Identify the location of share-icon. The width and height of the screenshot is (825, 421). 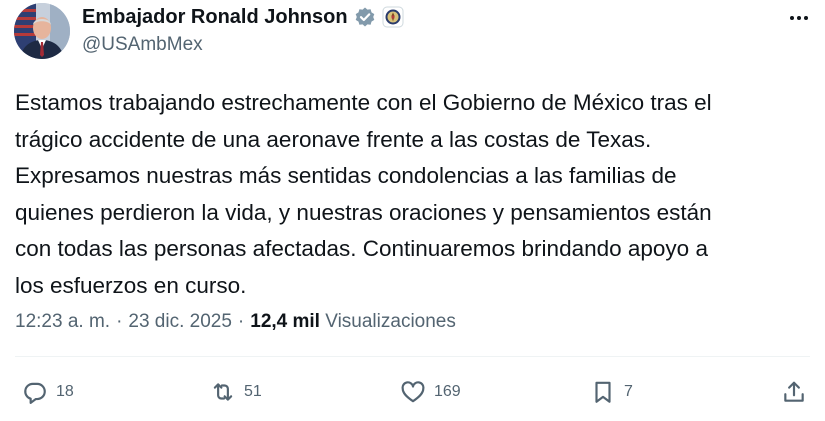
(794, 391).